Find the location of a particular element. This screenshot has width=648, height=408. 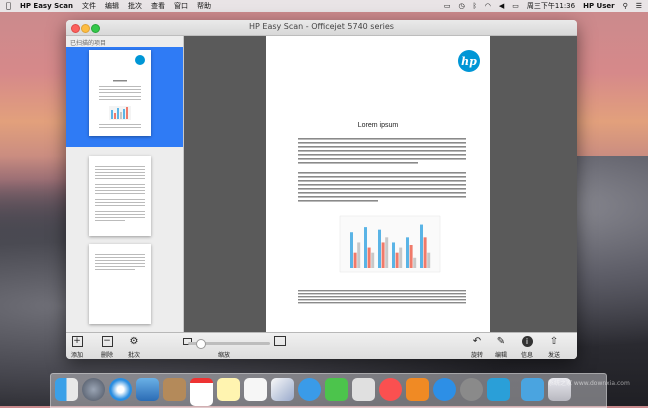

info-label: 信息 is located at coordinates (526, 355).